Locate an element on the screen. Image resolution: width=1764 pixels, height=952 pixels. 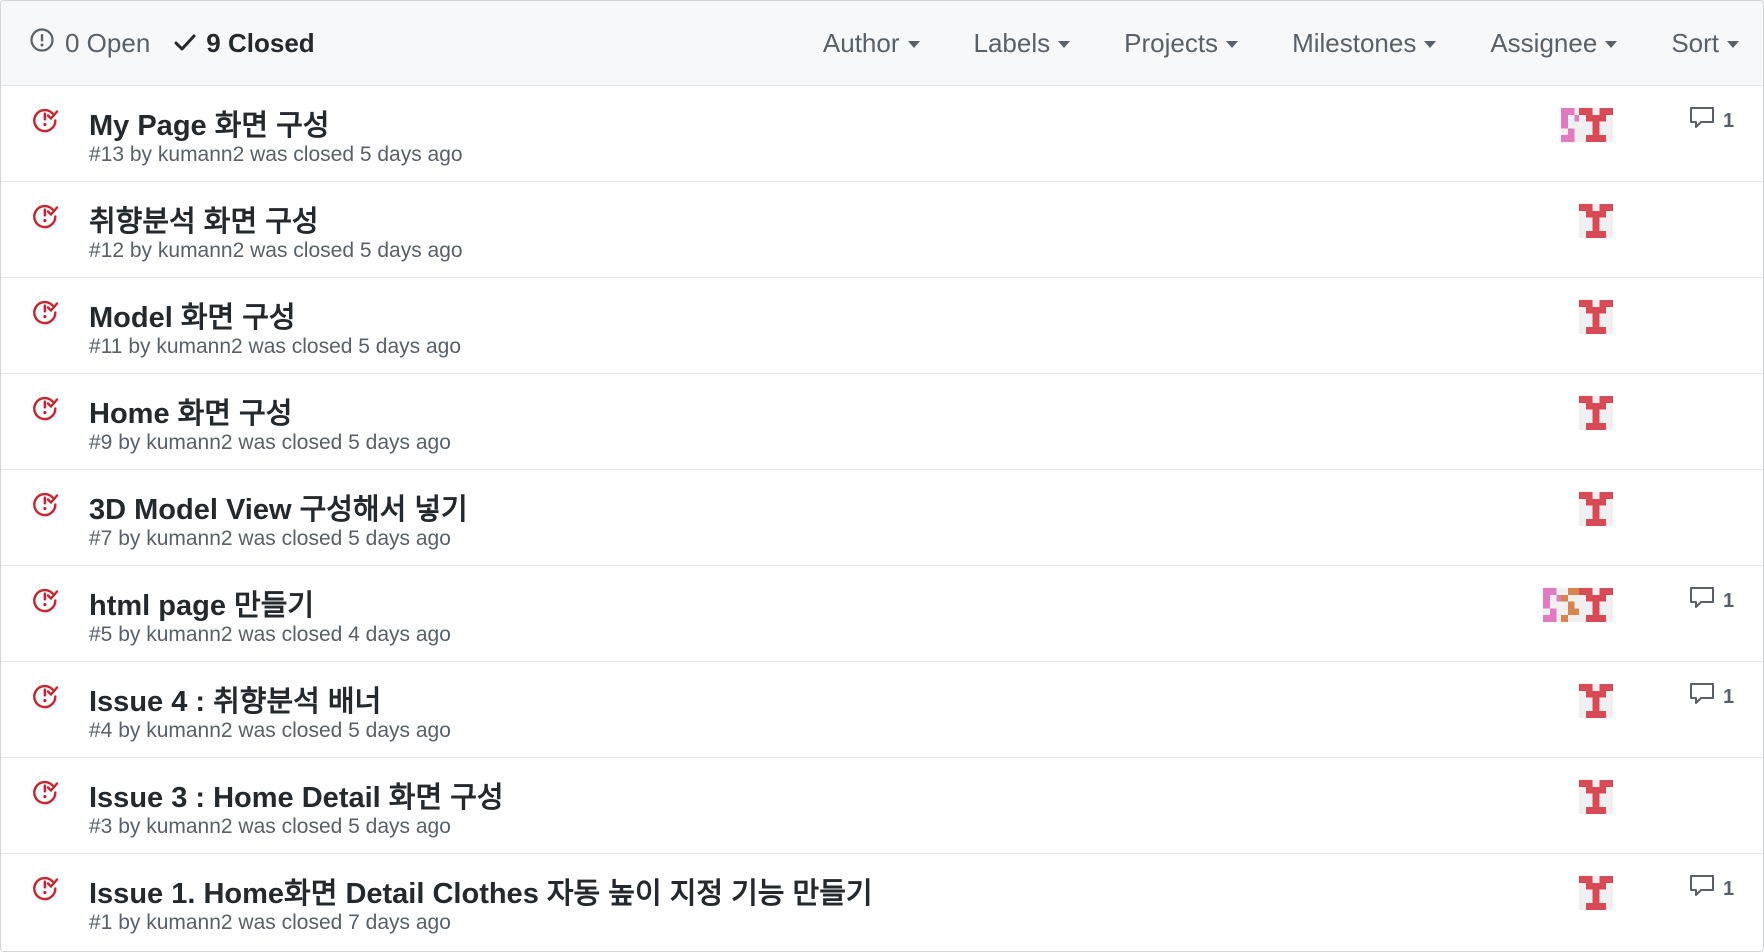
filter-label: Author is located at coordinates (861, 42).